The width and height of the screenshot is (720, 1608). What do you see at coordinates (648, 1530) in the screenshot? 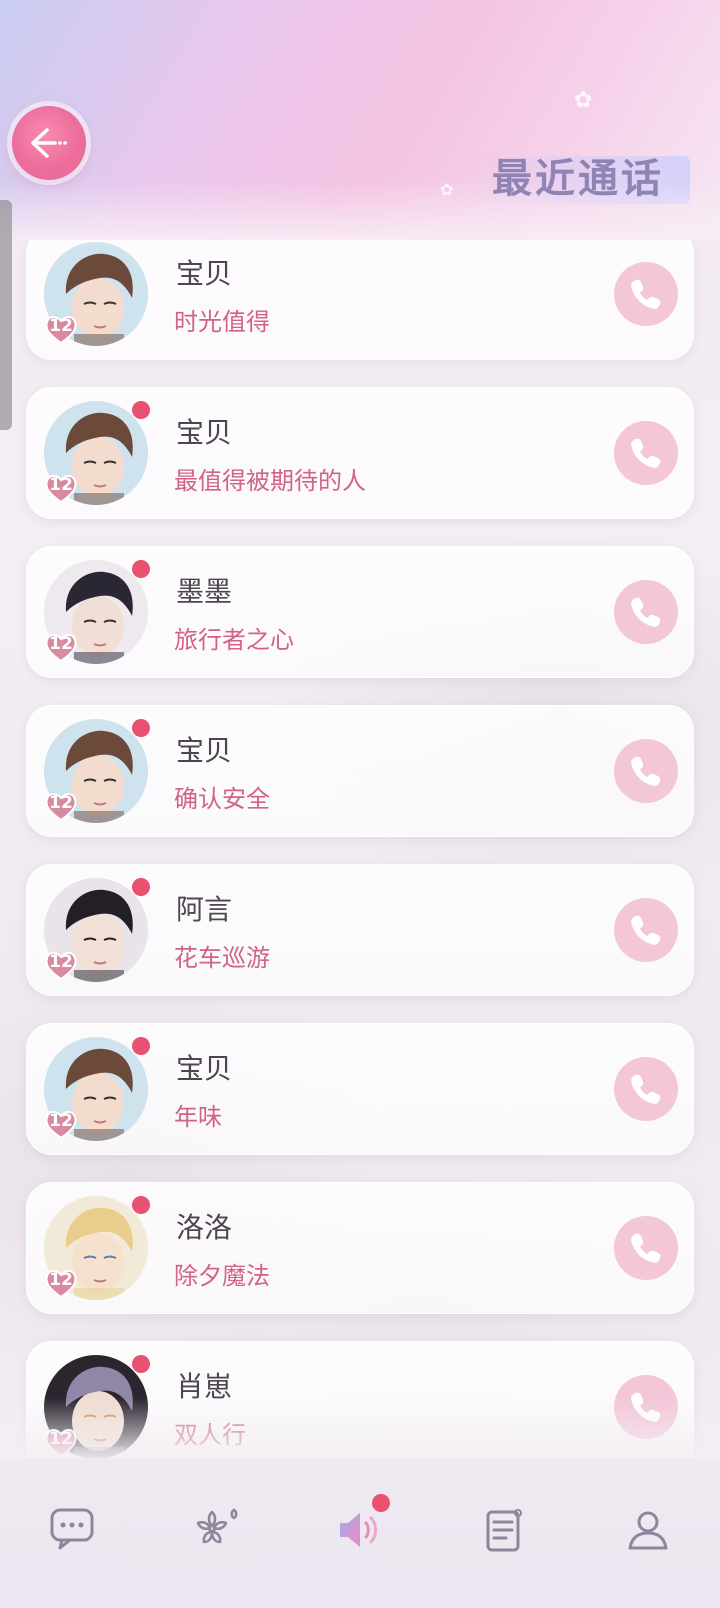
I see `person-icon` at bounding box center [648, 1530].